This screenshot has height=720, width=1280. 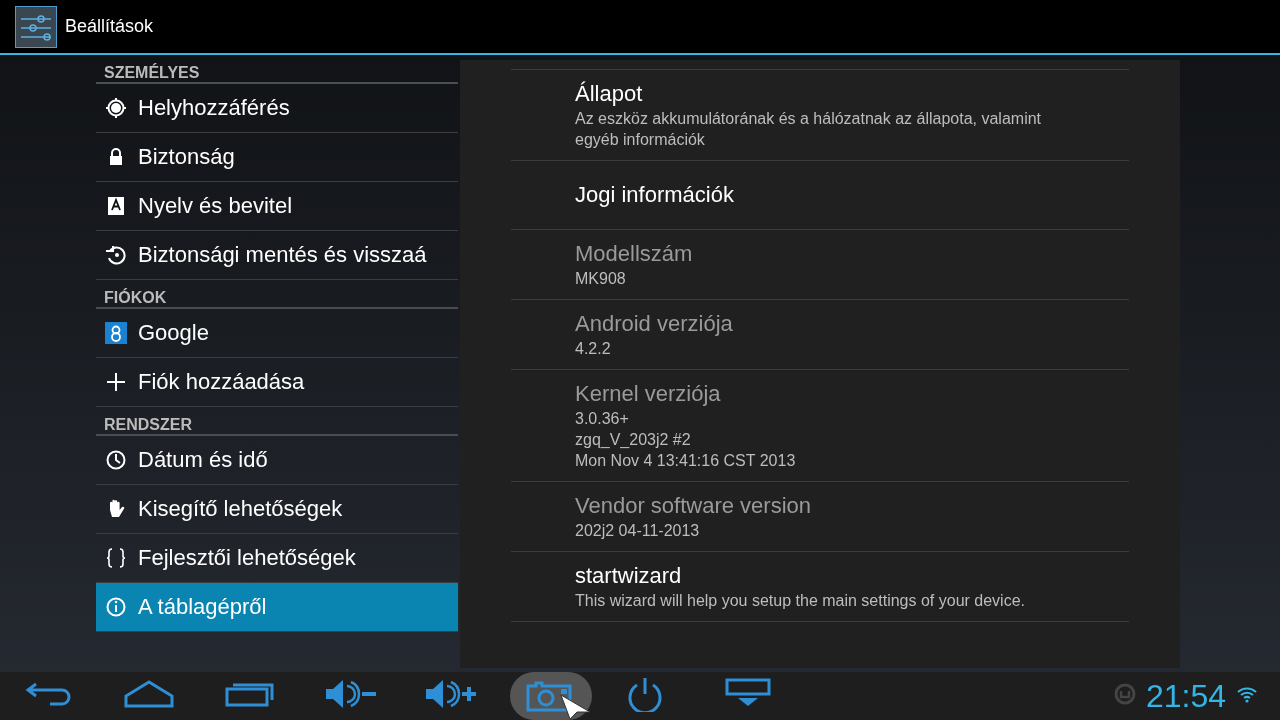 What do you see at coordinates (36, 26) in the screenshot?
I see `settings-sliders-icon` at bounding box center [36, 26].